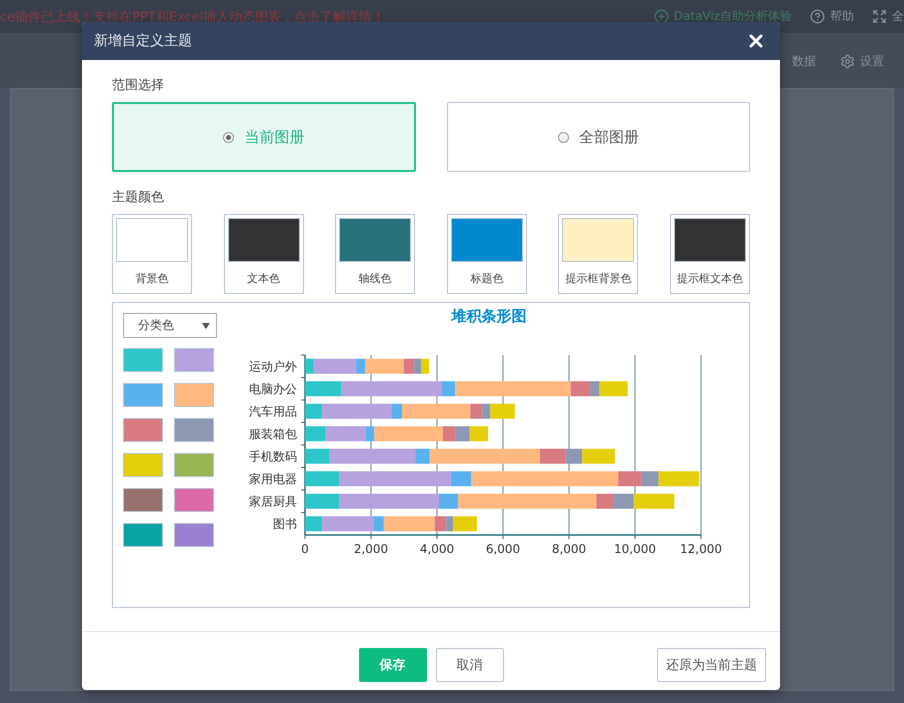 The width and height of the screenshot is (904, 703). What do you see at coordinates (392, 665) in the screenshot?
I see `save-button: 保存` at bounding box center [392, 665].